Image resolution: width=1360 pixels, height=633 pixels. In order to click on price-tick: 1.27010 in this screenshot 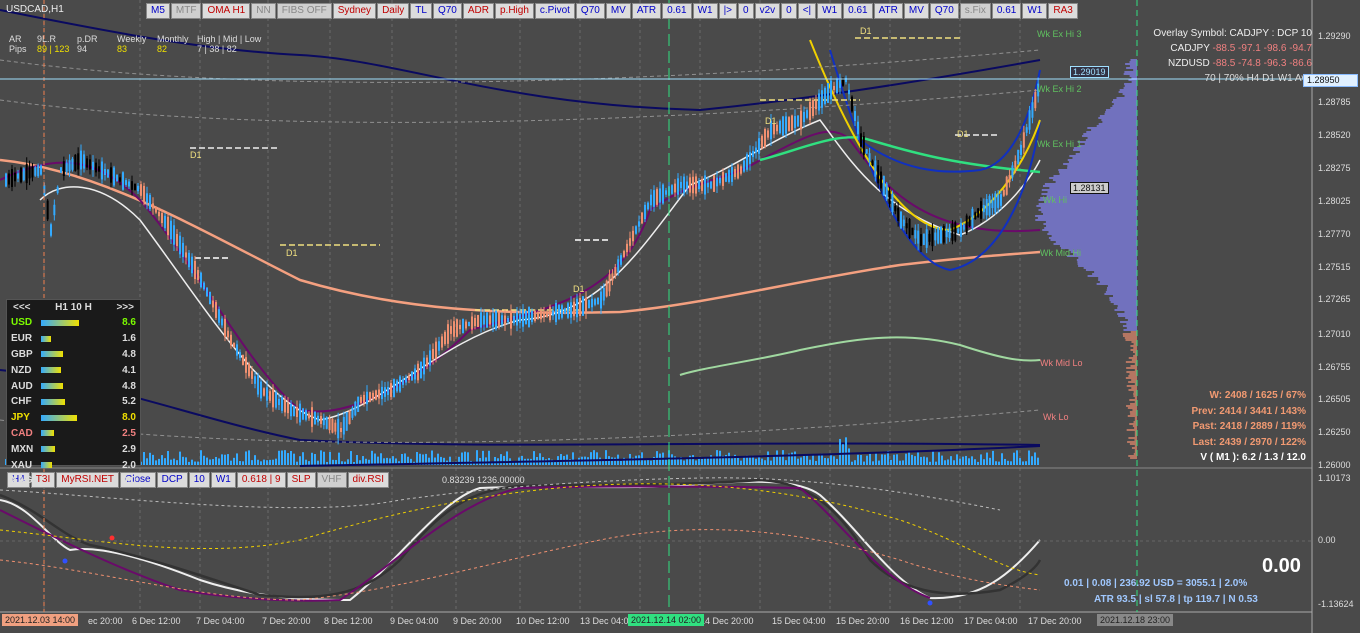, I will do `click(1334, 334)`.